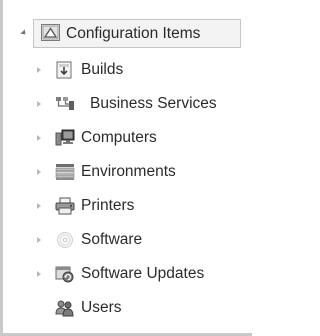 This screenshot has height=336, width=320. Describe the element at coordinates (119, 138) in the screenshot. I see `tree-item-computers: Computers` at that location.